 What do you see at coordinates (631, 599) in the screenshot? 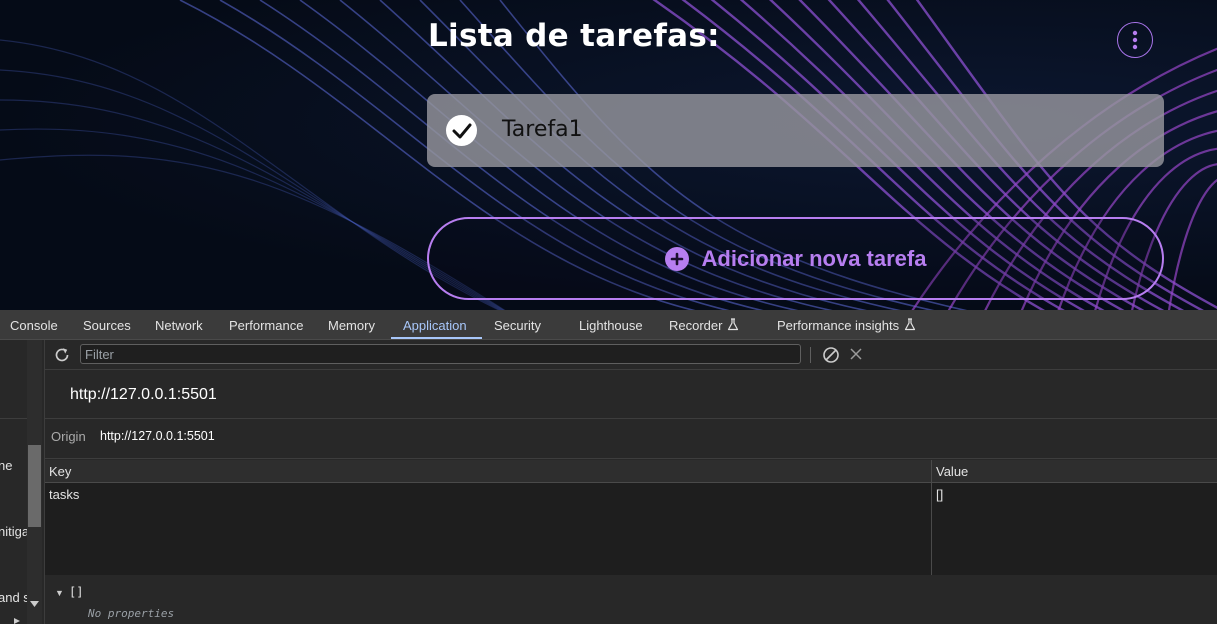
I see `value-preview: ▼ [] No properties` at bounding box center [631, 599].